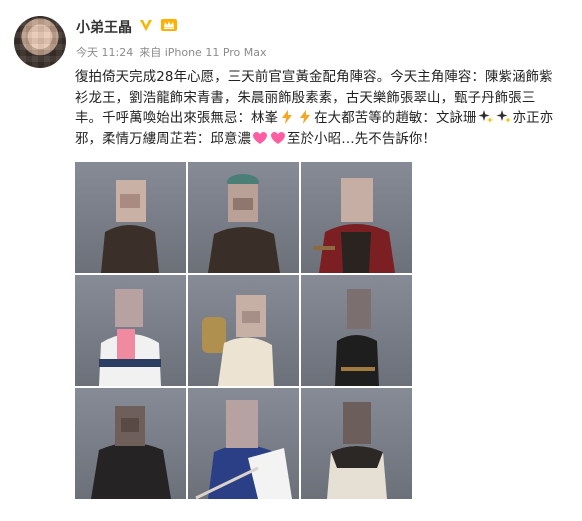 Image resolution: width=582 pixels, height=521 pixels. What do you see at coordinates (324, 39) in the screenshot?
I see `post-header: 小弟王晶 今天 11:24 来自 iPhone 11 Pro Max` at bounding box center [324, 39].